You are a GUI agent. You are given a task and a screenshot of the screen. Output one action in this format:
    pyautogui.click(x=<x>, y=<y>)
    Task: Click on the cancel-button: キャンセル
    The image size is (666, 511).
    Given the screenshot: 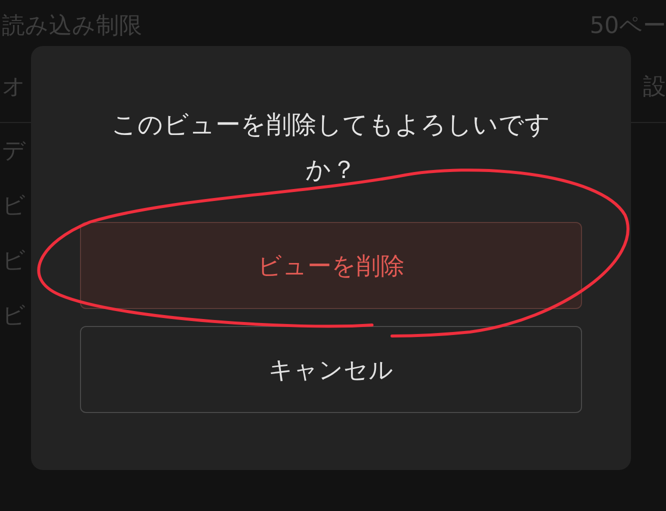 What is the action you would take?
    pyautogui.click(x=331, y=369)
    